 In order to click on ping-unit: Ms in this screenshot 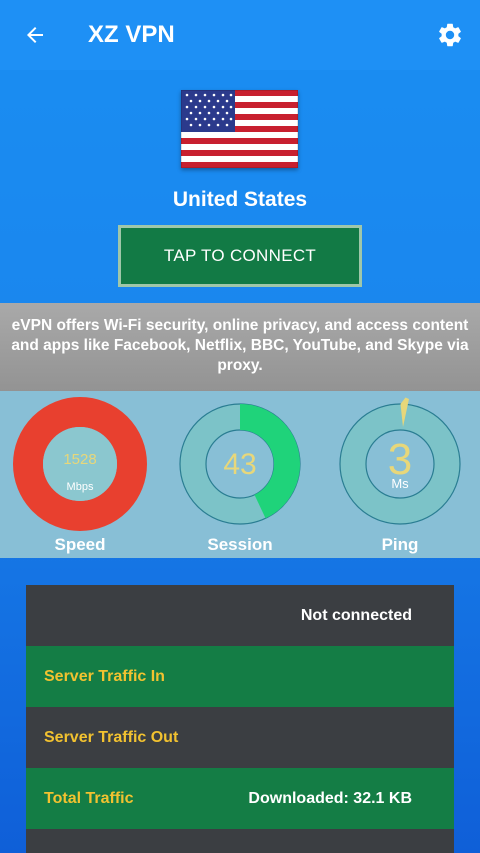, I will do `click(400, 483)`.